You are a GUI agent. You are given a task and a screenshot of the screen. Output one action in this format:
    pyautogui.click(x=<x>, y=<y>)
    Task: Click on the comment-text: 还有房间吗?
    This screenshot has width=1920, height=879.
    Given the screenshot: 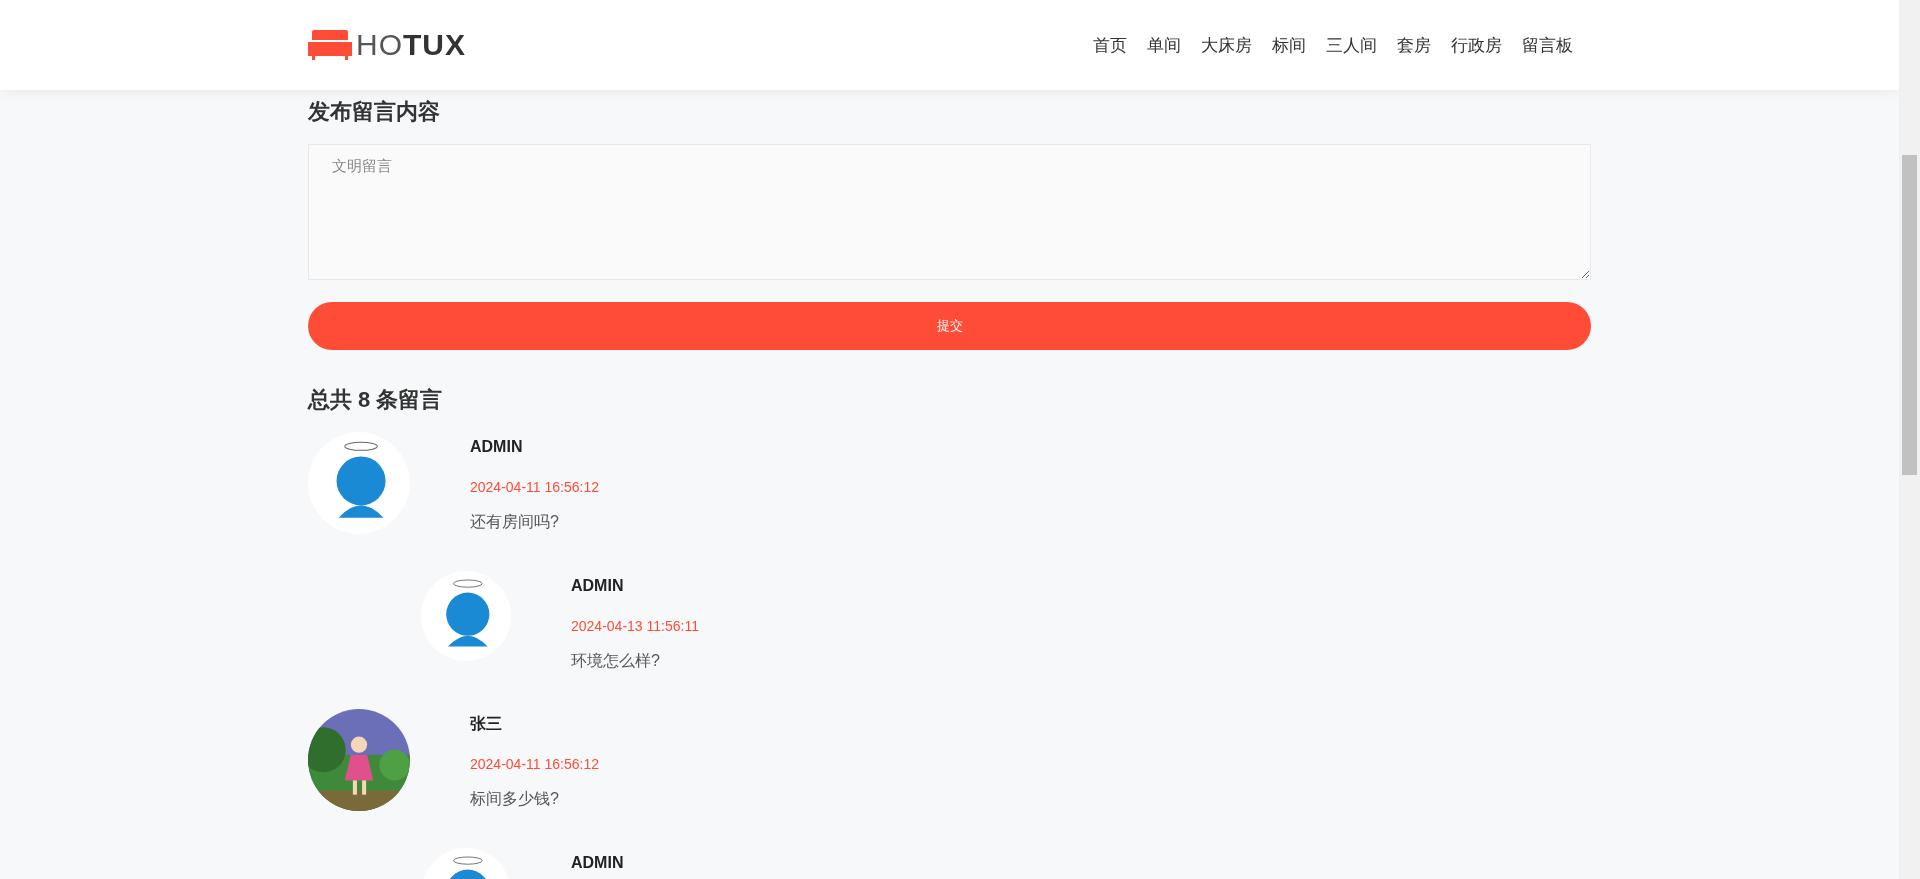 What is the action you would take?
    pyautogui.click(x=515, y=522)
    